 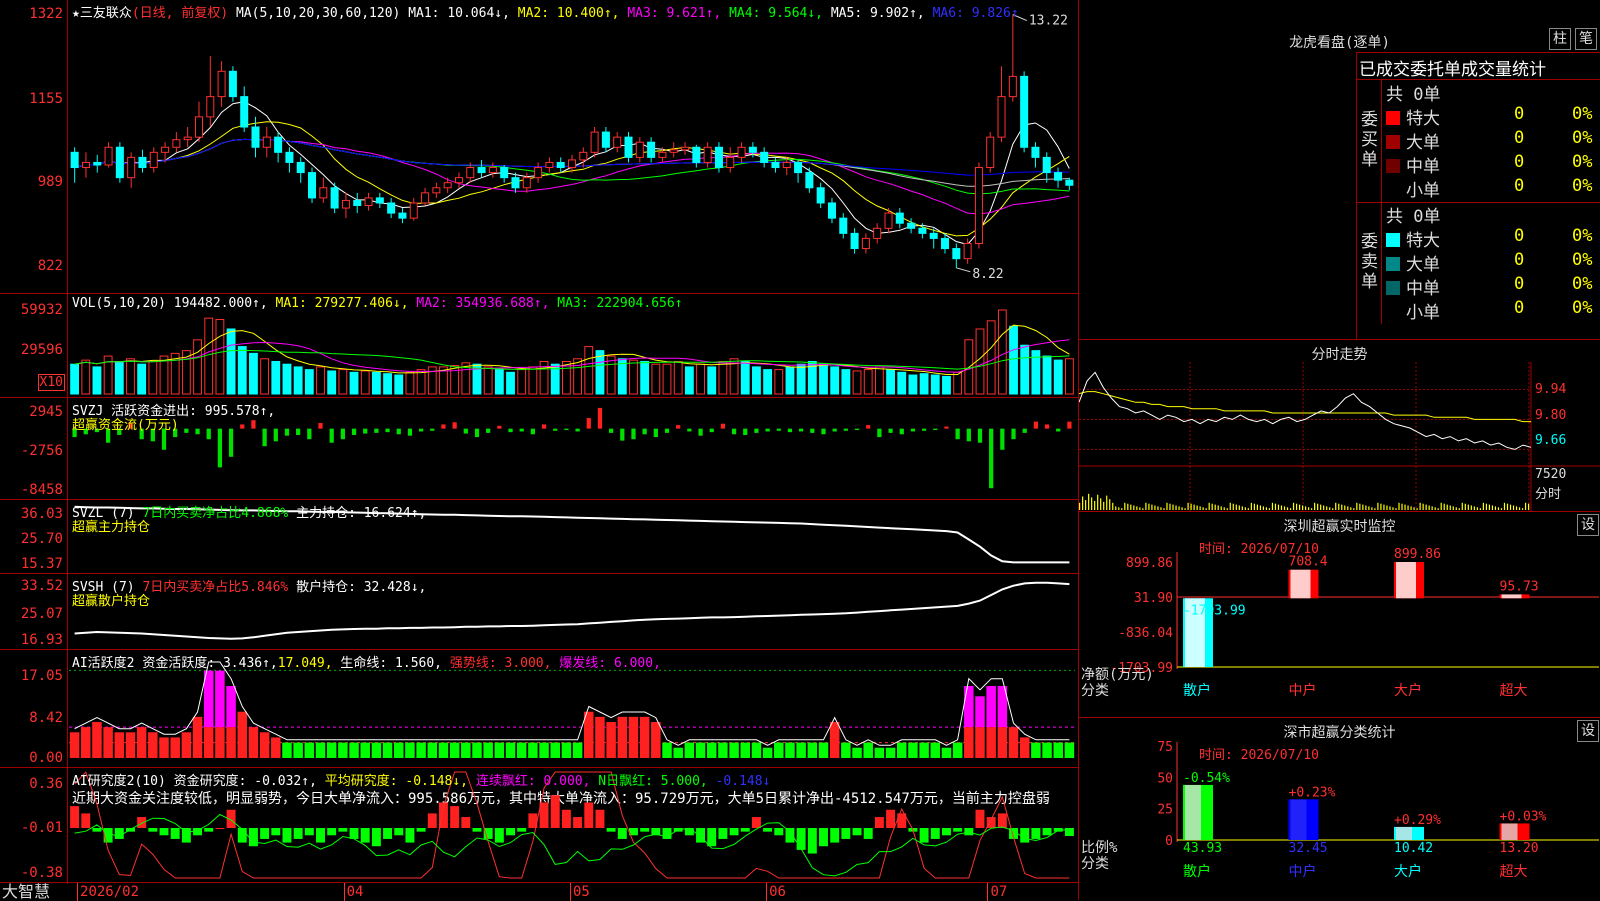 I want to click on y-tick: -836.04, so click(x=1145, y=633).